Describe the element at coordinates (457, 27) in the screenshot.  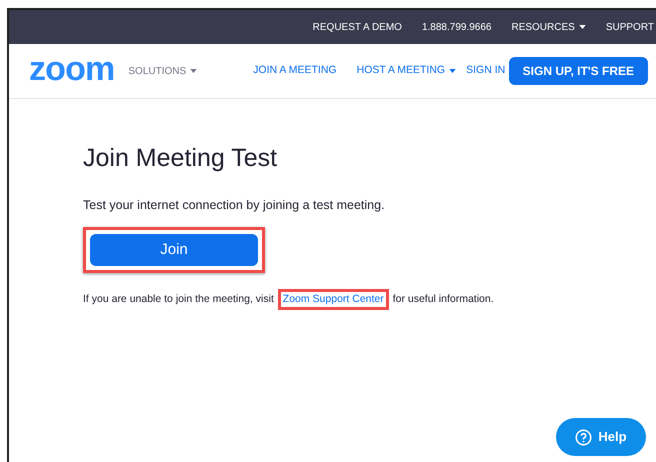
I see `top-bar-link: 1.888.799.9666` at that location.